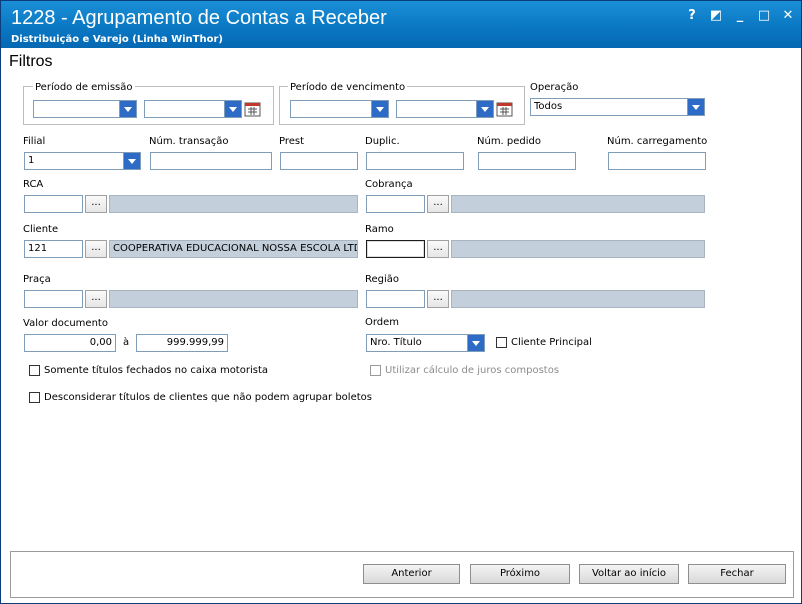  Describe the element at coordinates (233, 204) in the screenshot. I see `rca-description` at that location.